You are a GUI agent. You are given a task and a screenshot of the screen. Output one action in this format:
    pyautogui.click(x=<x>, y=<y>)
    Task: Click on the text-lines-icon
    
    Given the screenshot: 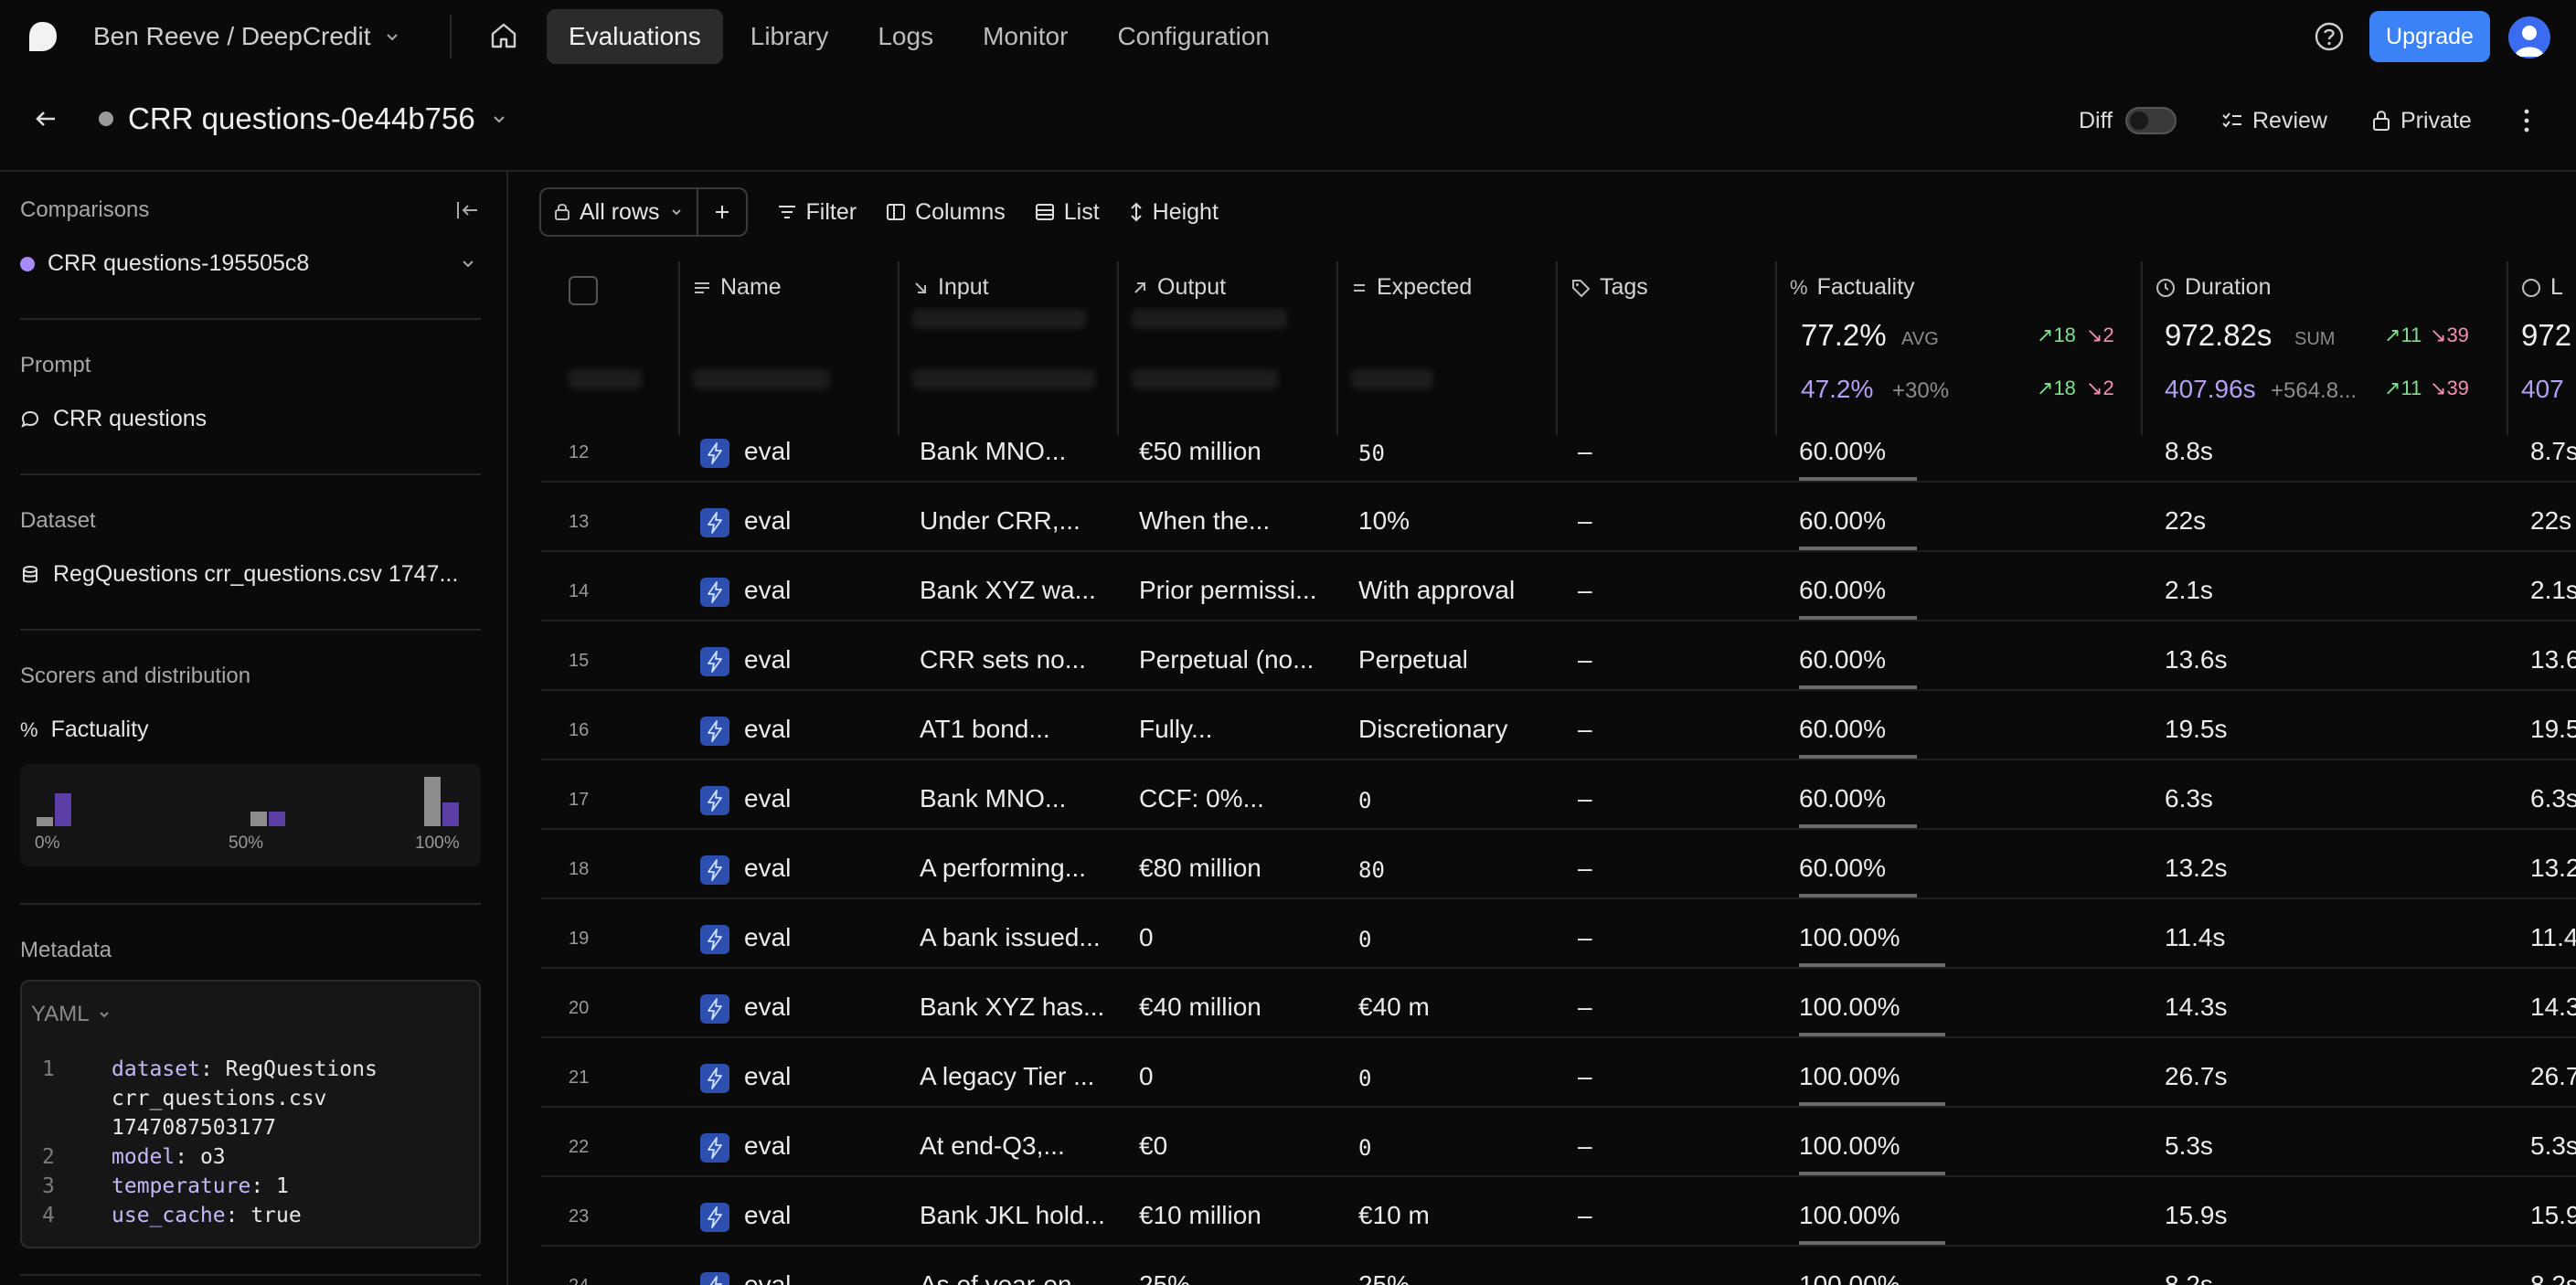 What is the action you would take?
    pyautogui.click(x=702, y=287)
    